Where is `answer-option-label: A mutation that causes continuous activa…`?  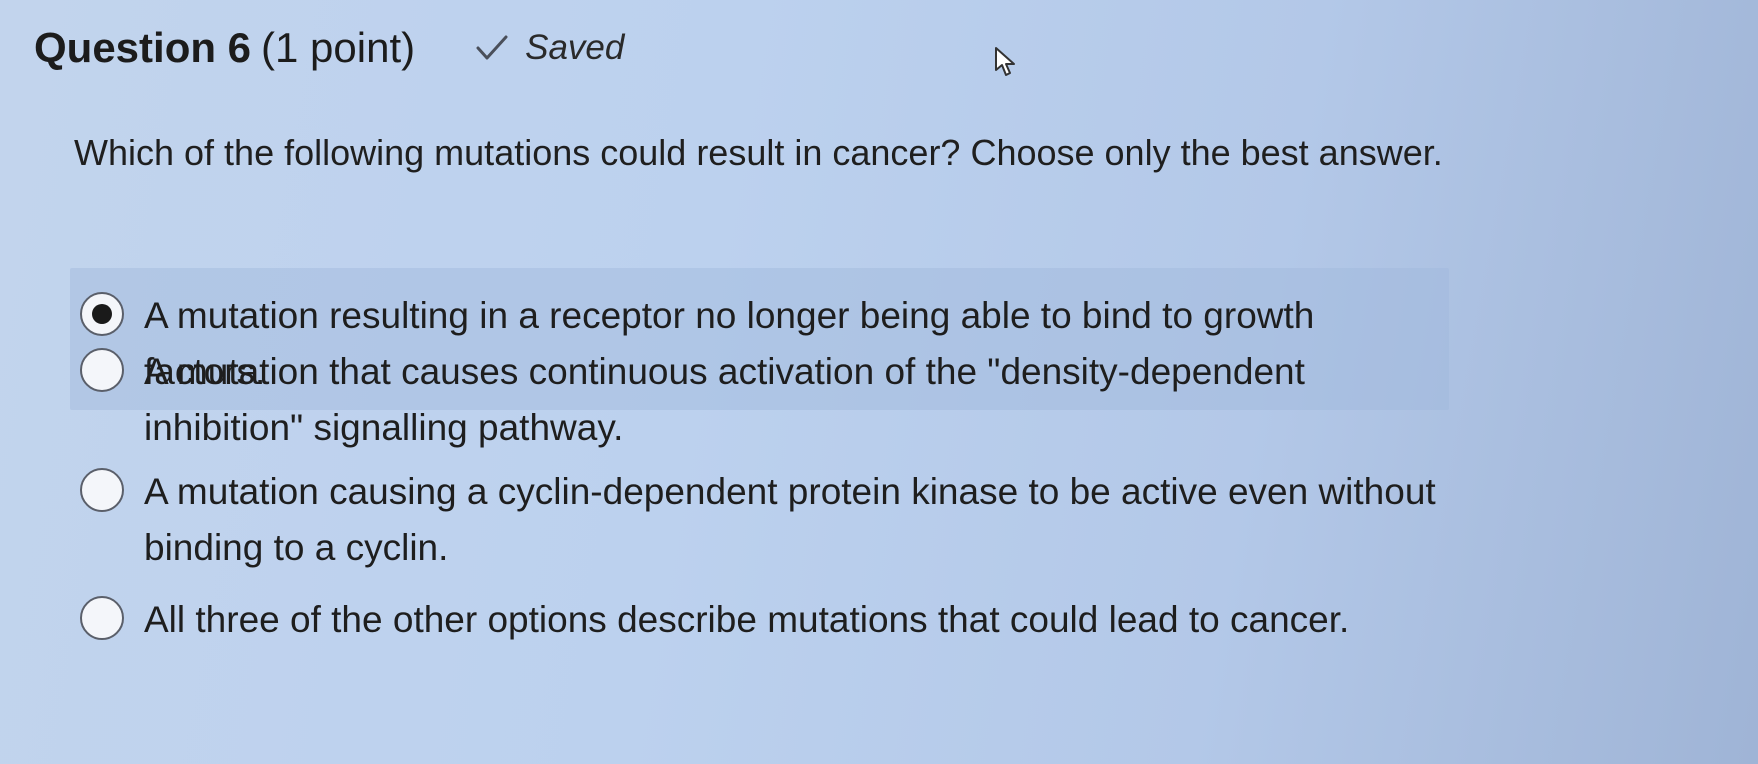 answer-option-label: A mutation that causes continuous activa… is located at coordinates (724, 399).